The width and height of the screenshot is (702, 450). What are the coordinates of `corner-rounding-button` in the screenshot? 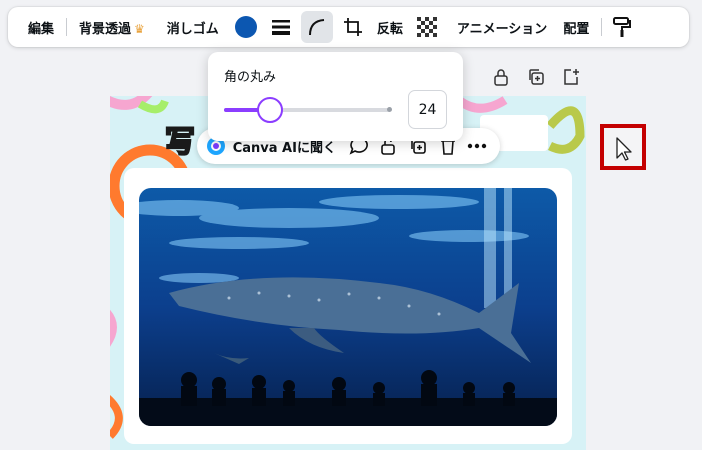 It's located at (316, 27).